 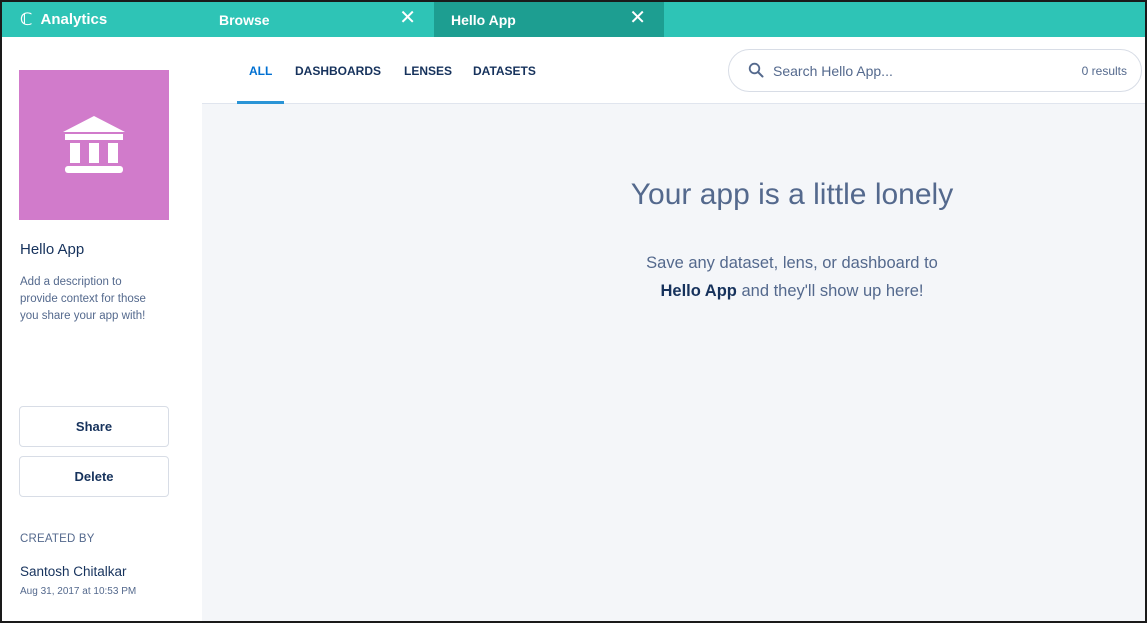 I want to click on search-icon, so click(x=756, y=70).